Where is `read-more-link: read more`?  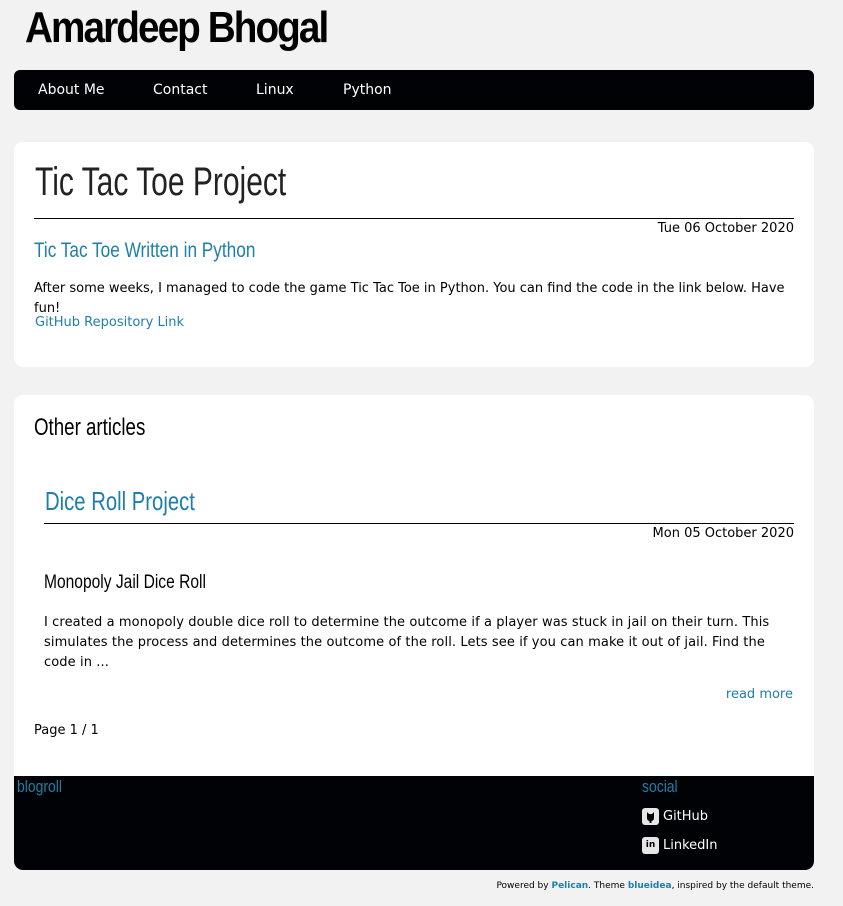 read-more-link: read more is located at coordinates (759, 694).